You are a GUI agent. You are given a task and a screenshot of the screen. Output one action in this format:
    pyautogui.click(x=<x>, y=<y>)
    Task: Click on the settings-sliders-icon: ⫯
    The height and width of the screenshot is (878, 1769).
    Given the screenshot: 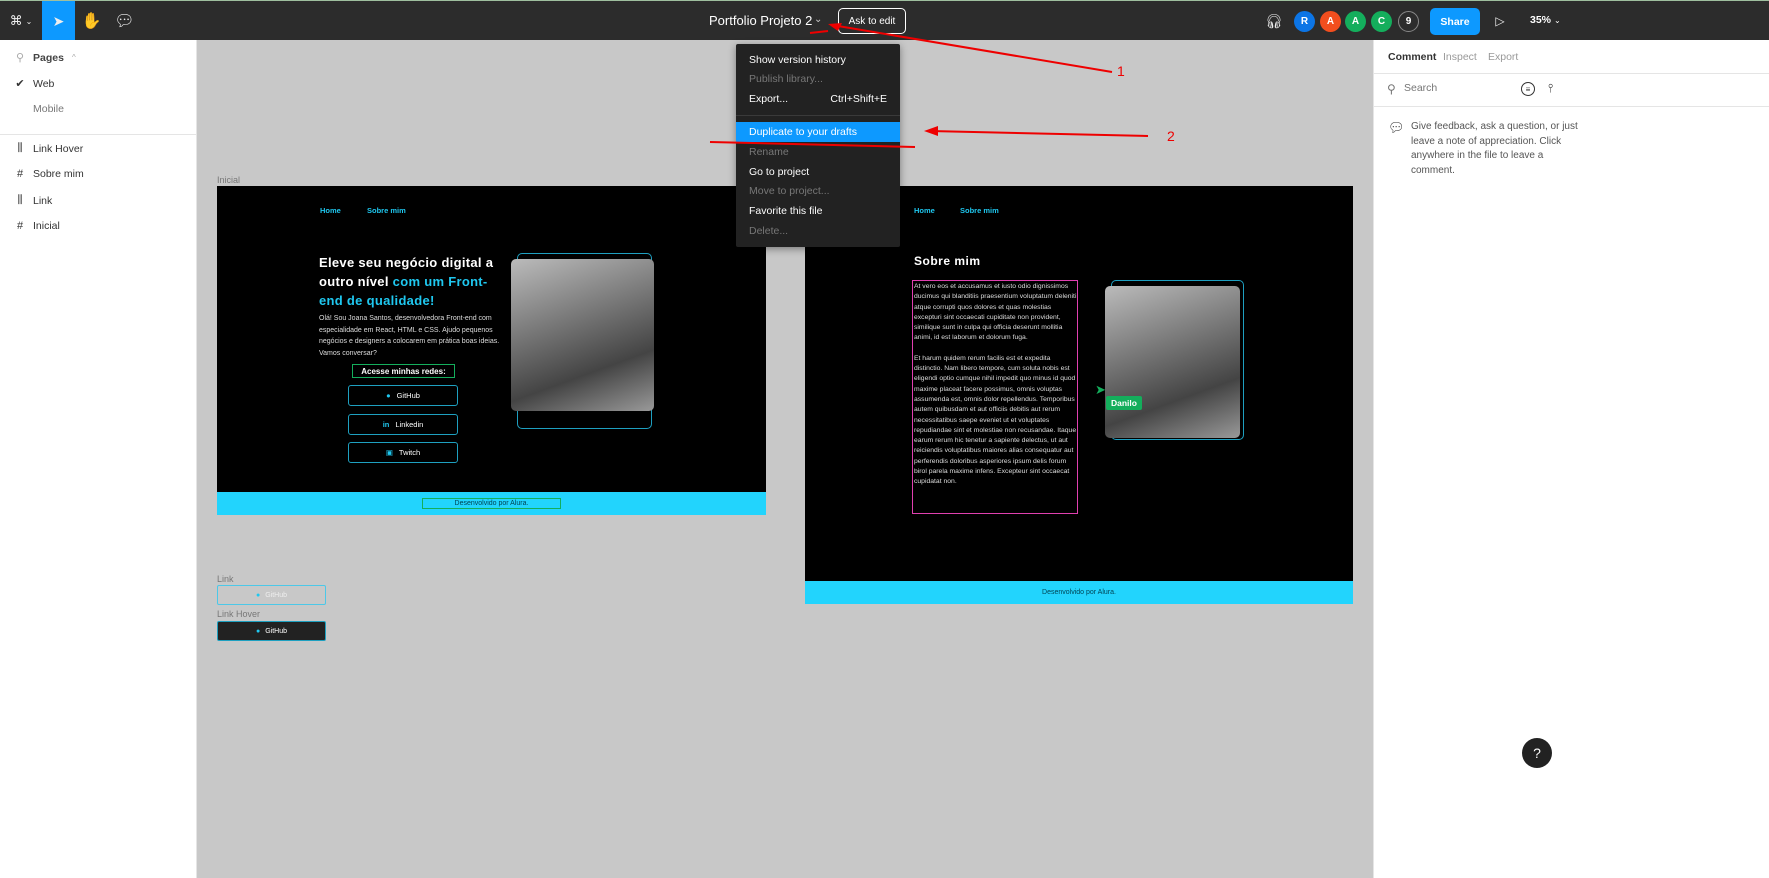 What is the action you would take?
    pyautogui.click(x=1550, y=88)
    